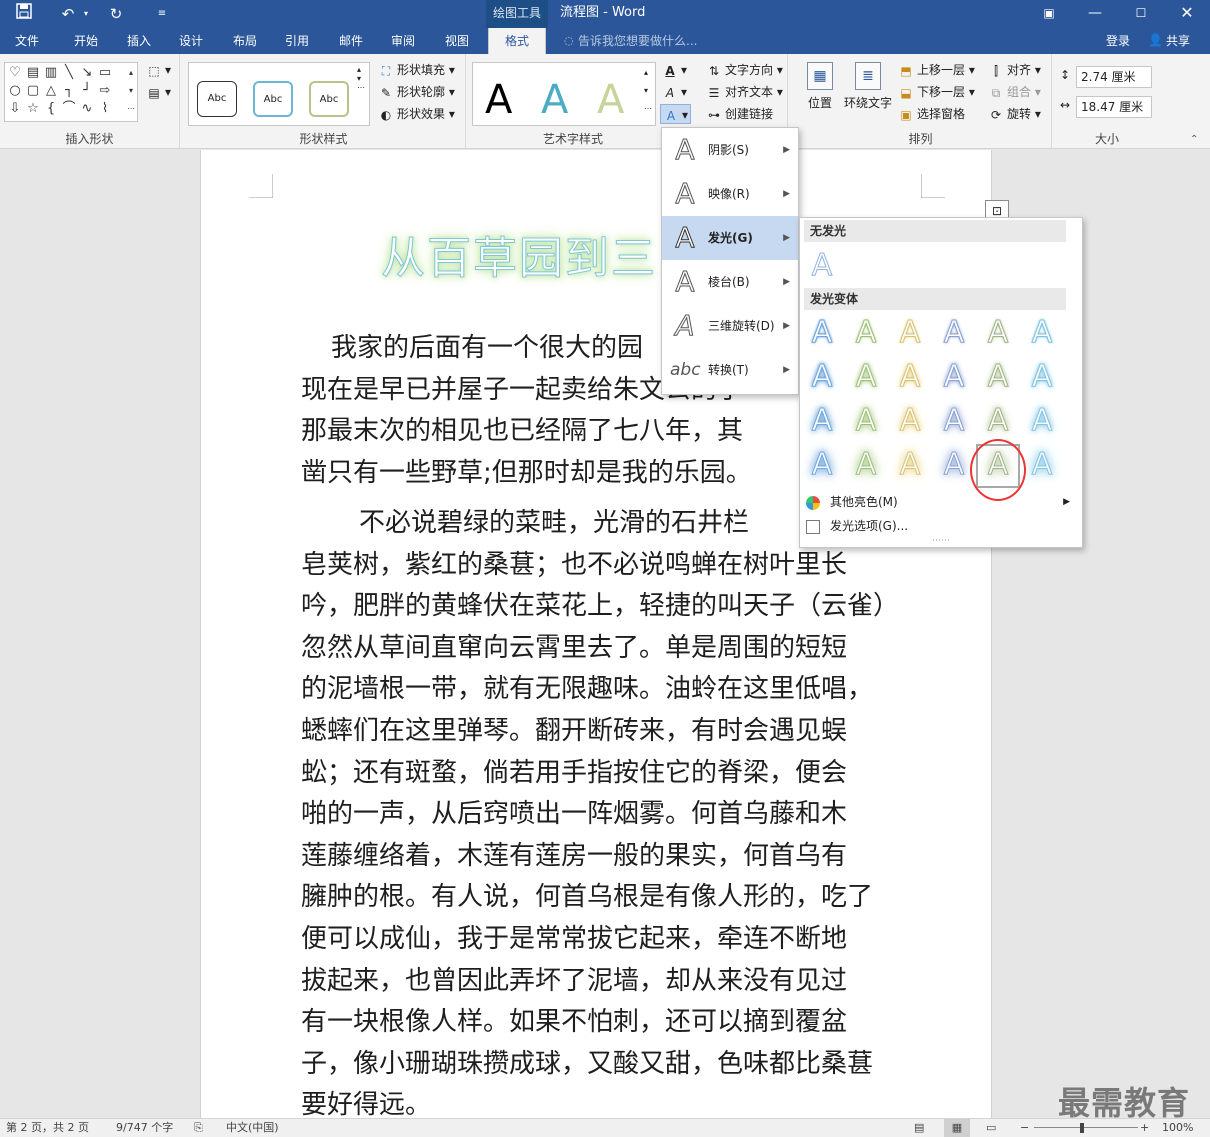  What do you see at coordinates (954, 421) in the screenshot?
I see `glow-variant-r3-c4: A` at bounding box center [954, 421].